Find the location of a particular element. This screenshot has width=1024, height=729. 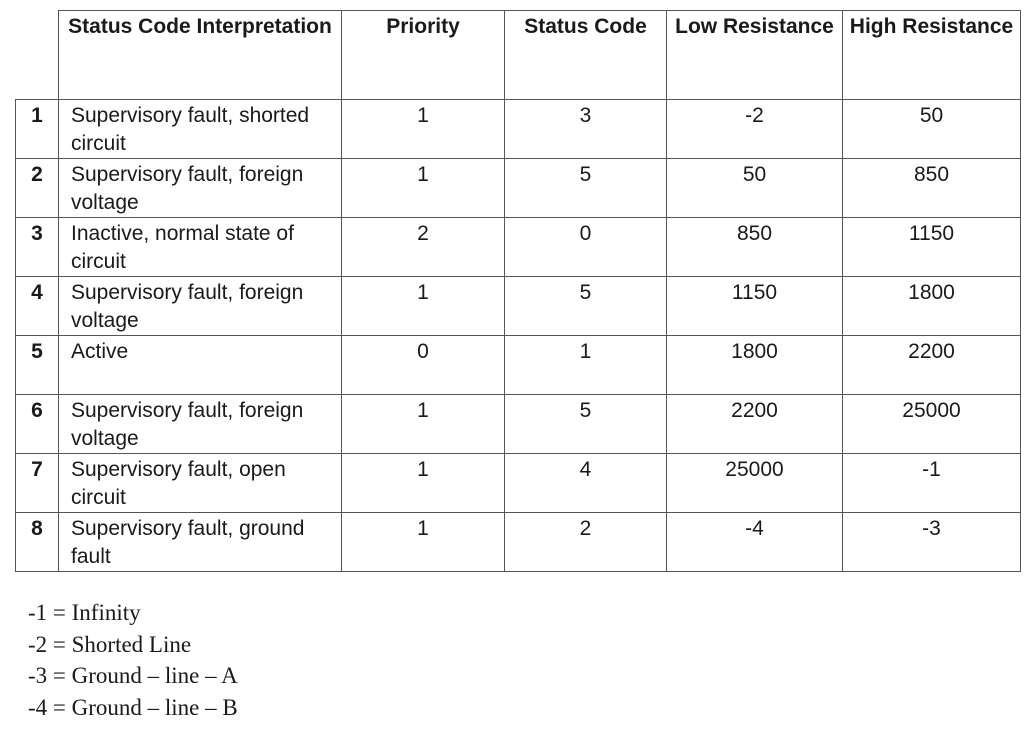

cell-status-code: 2 is located at coordinates (585, 542).